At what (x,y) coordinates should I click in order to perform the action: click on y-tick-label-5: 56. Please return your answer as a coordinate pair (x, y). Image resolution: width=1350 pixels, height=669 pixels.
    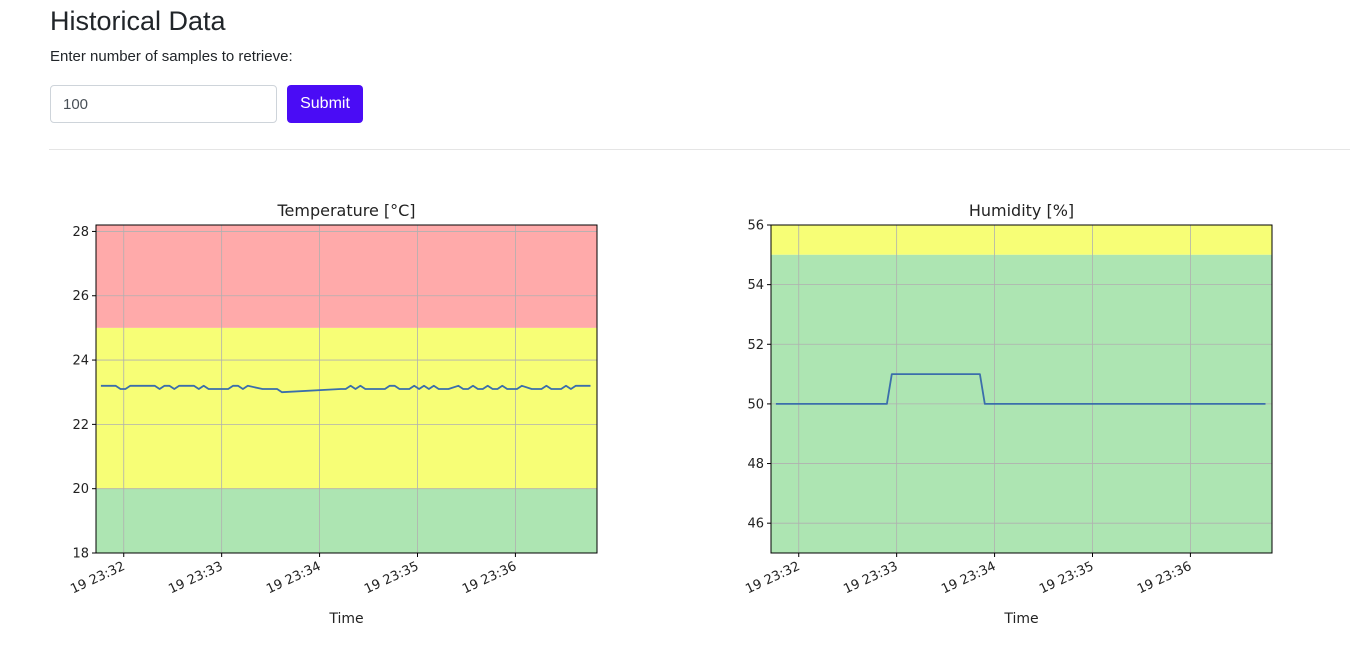
    Looking at the image, I should click on (755, 226).